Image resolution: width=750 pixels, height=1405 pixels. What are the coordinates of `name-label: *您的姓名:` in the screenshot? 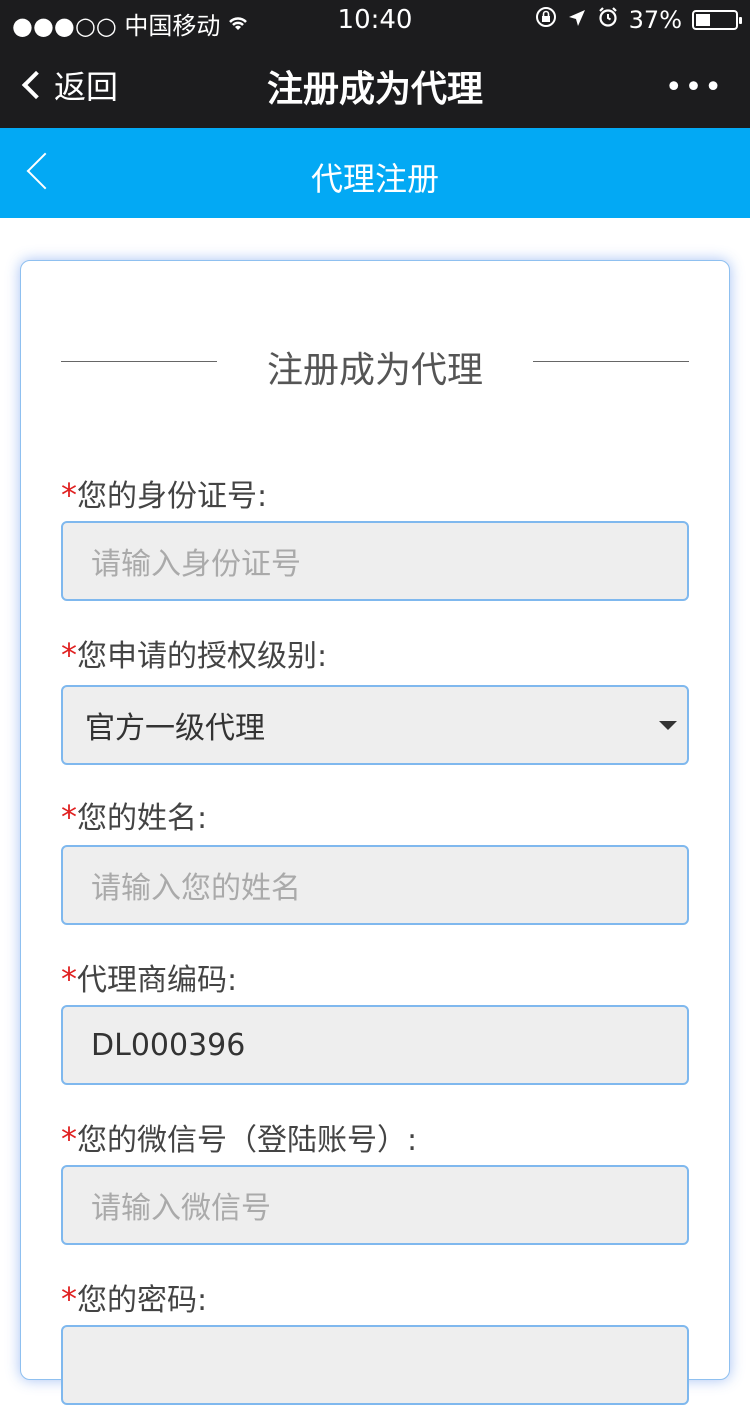 It's located at (134, 817).